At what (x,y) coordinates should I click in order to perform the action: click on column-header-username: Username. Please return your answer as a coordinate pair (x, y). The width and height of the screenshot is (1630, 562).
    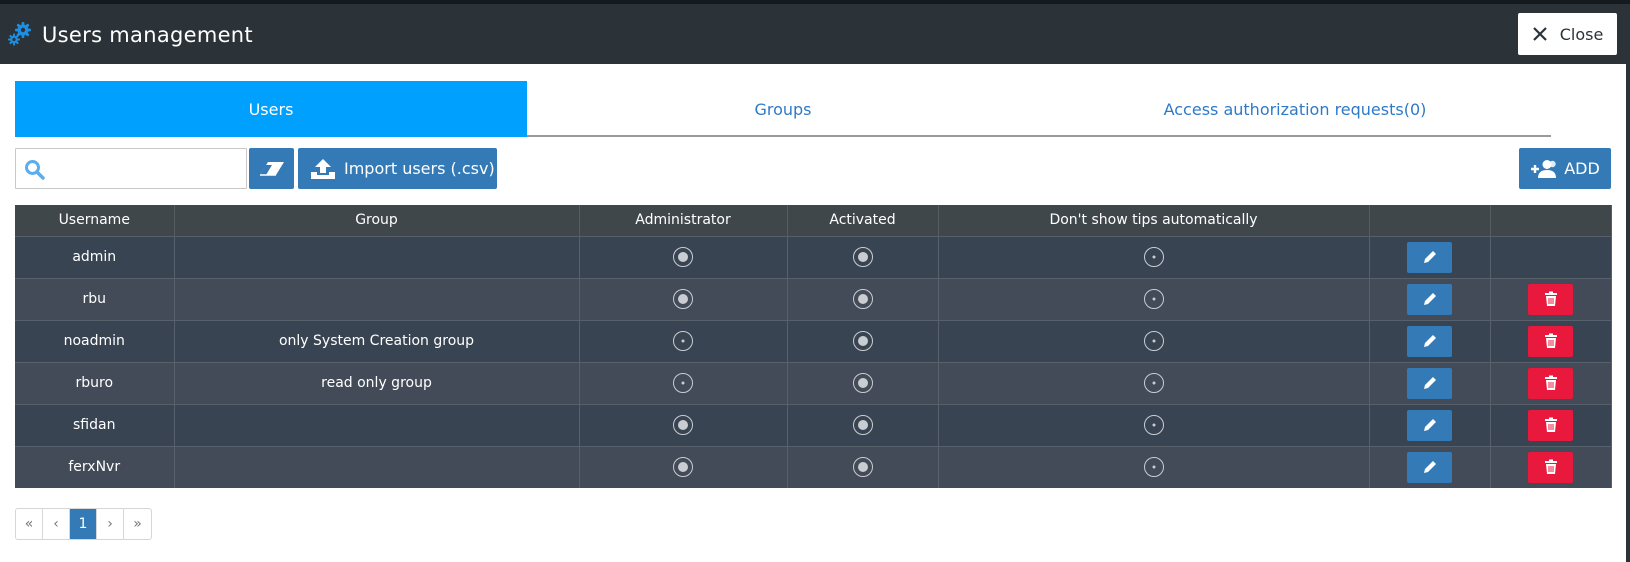
    Looking at the image, I should click on (95, 220).